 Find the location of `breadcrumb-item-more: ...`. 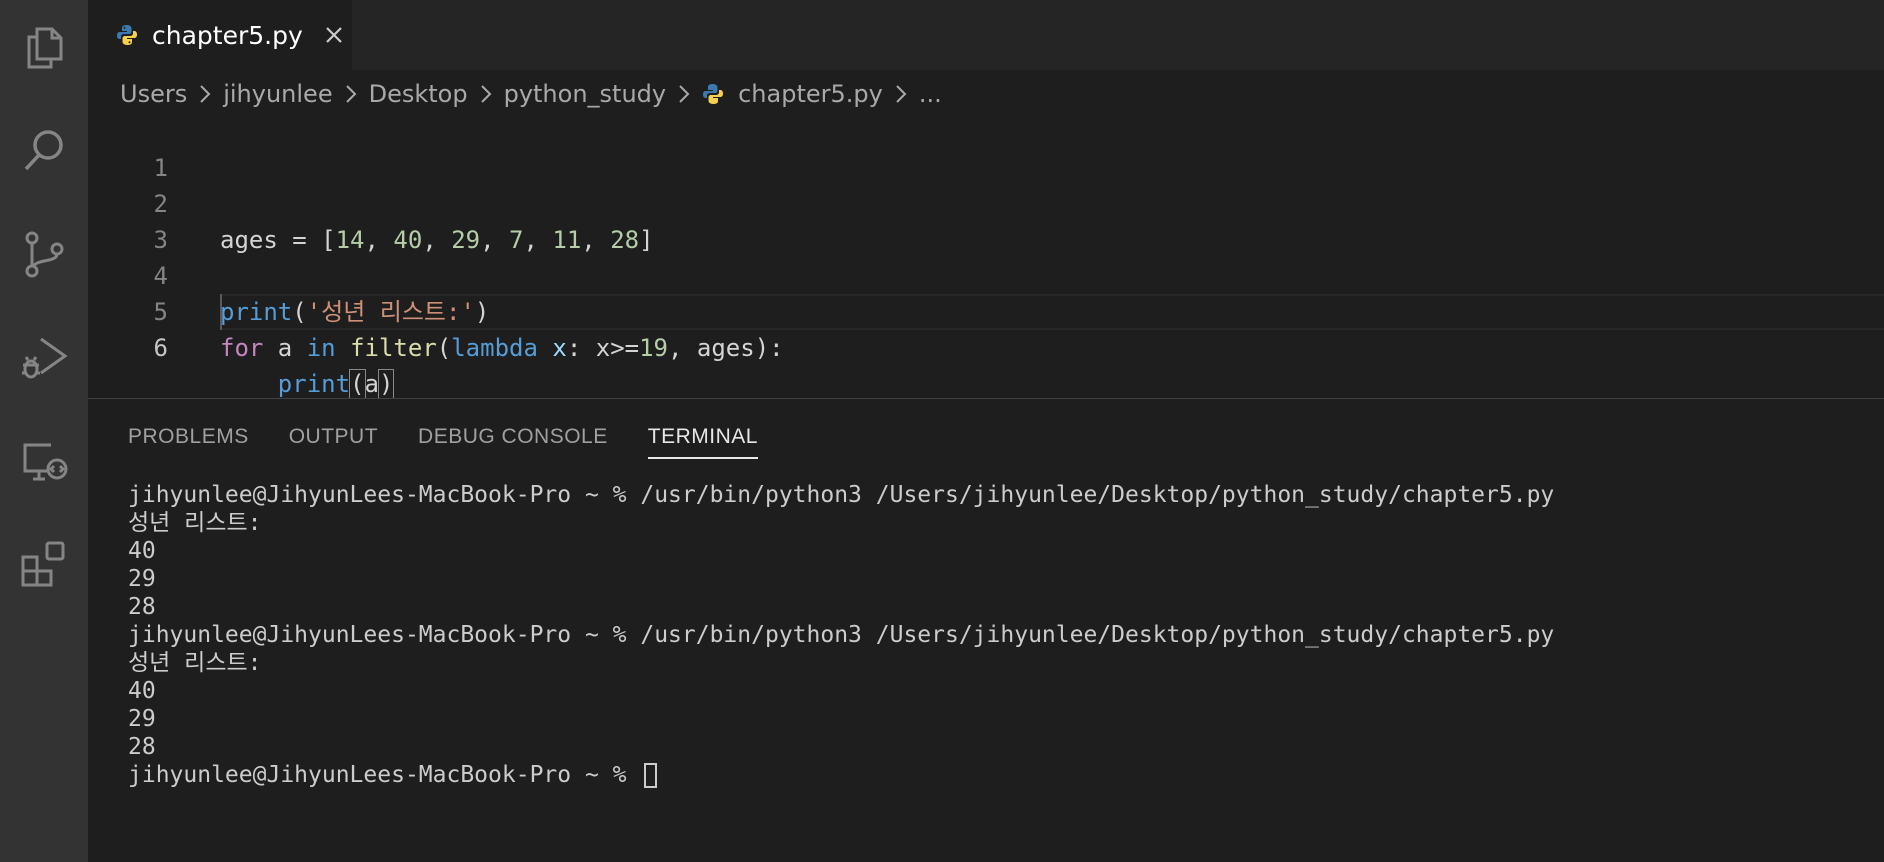

breadcrumb-item-more: ... is located at coordinates (930, 94).